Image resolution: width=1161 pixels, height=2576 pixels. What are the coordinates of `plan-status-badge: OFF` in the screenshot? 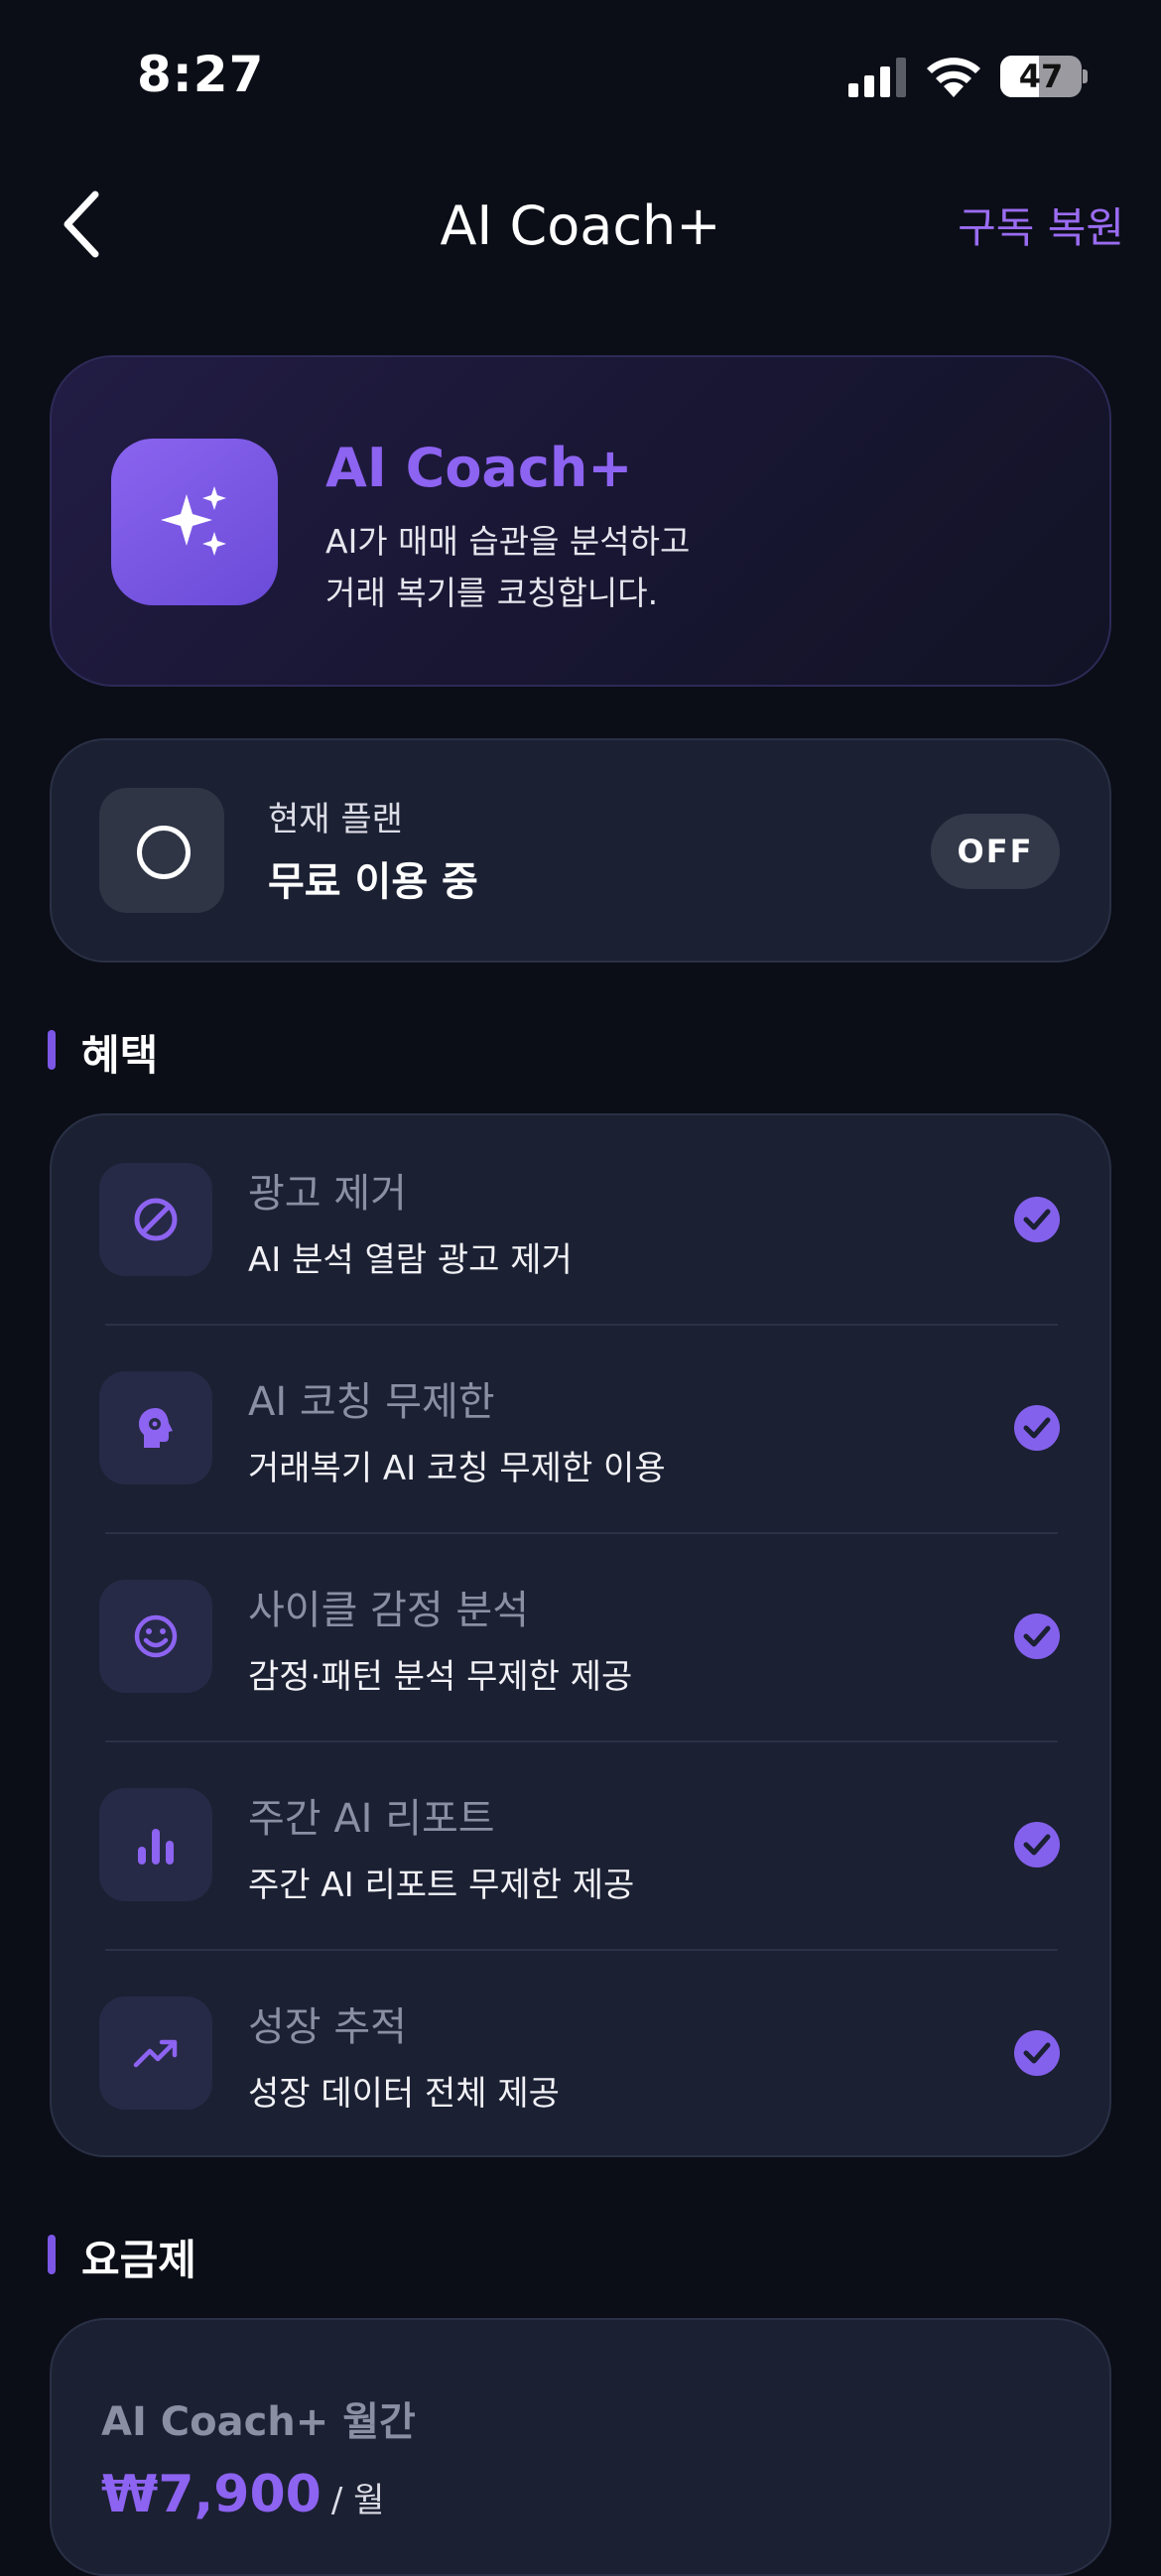 It's located at (996, 852).